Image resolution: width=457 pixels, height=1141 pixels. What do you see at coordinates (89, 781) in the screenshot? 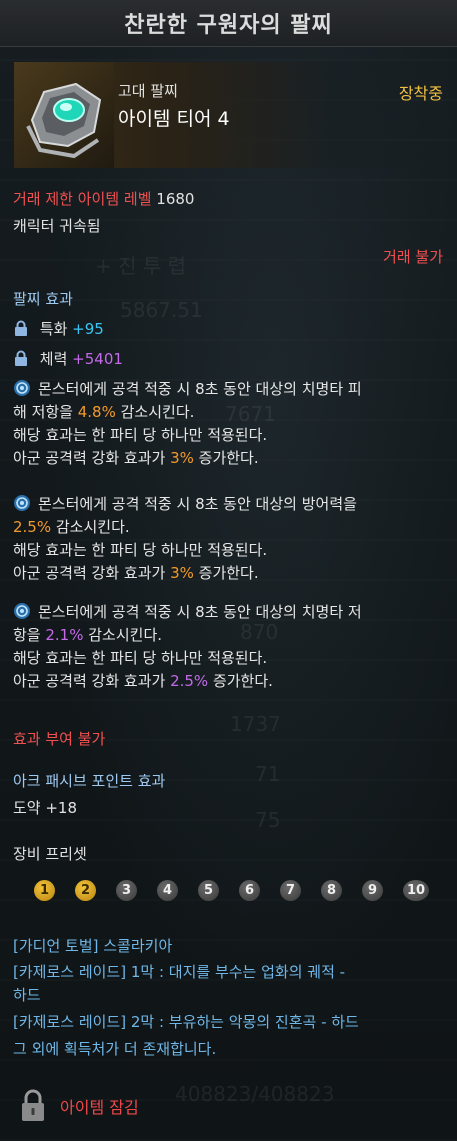
I see `ark-passive-heading: 아크 패시브 포인트 효과` at bounding box center [89, 781].